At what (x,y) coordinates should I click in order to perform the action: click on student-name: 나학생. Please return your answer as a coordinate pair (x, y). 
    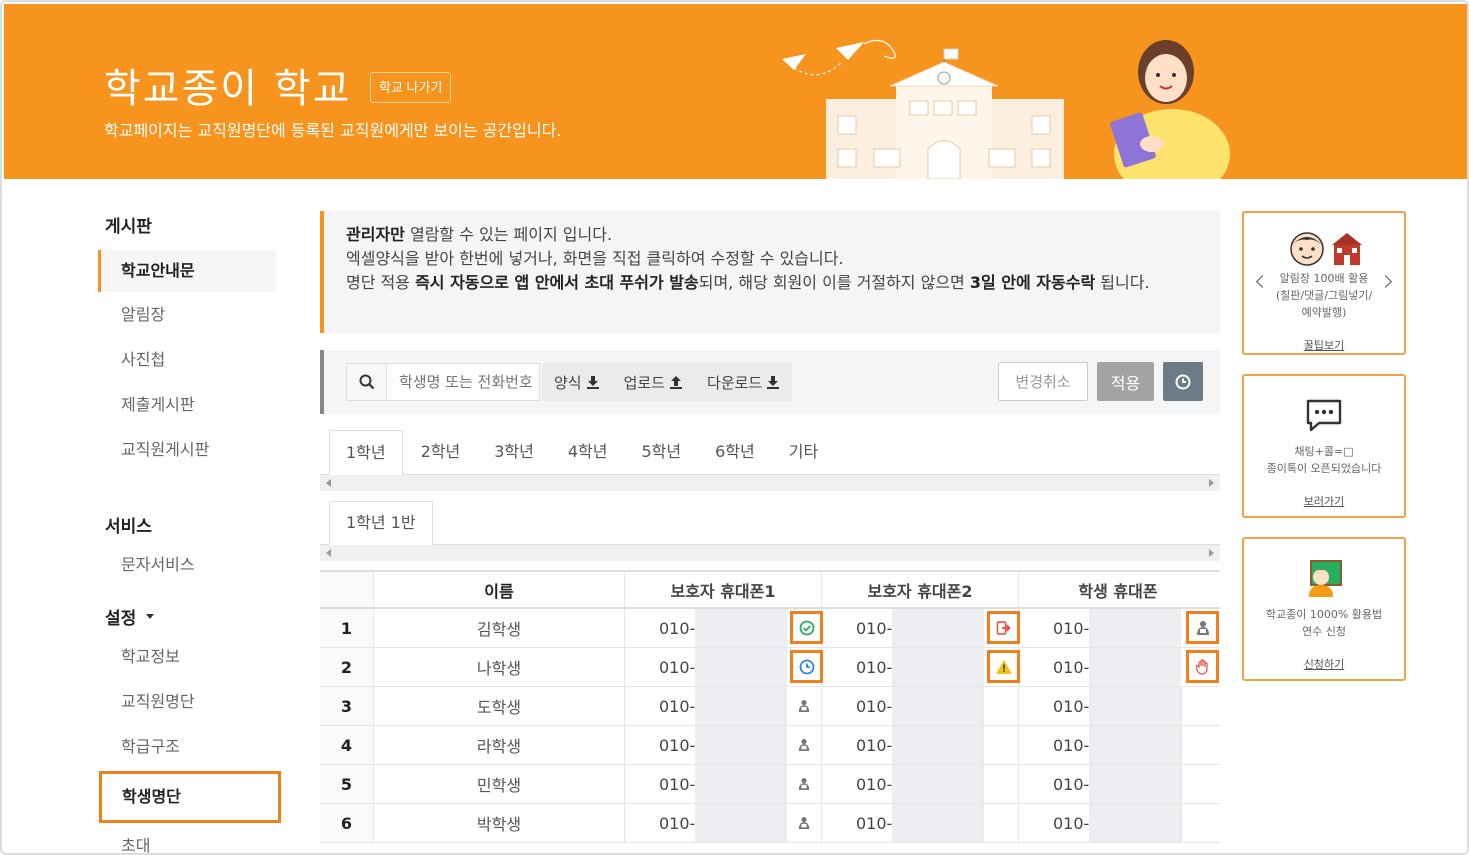
    Looking at the image, I should click on (499, 667).